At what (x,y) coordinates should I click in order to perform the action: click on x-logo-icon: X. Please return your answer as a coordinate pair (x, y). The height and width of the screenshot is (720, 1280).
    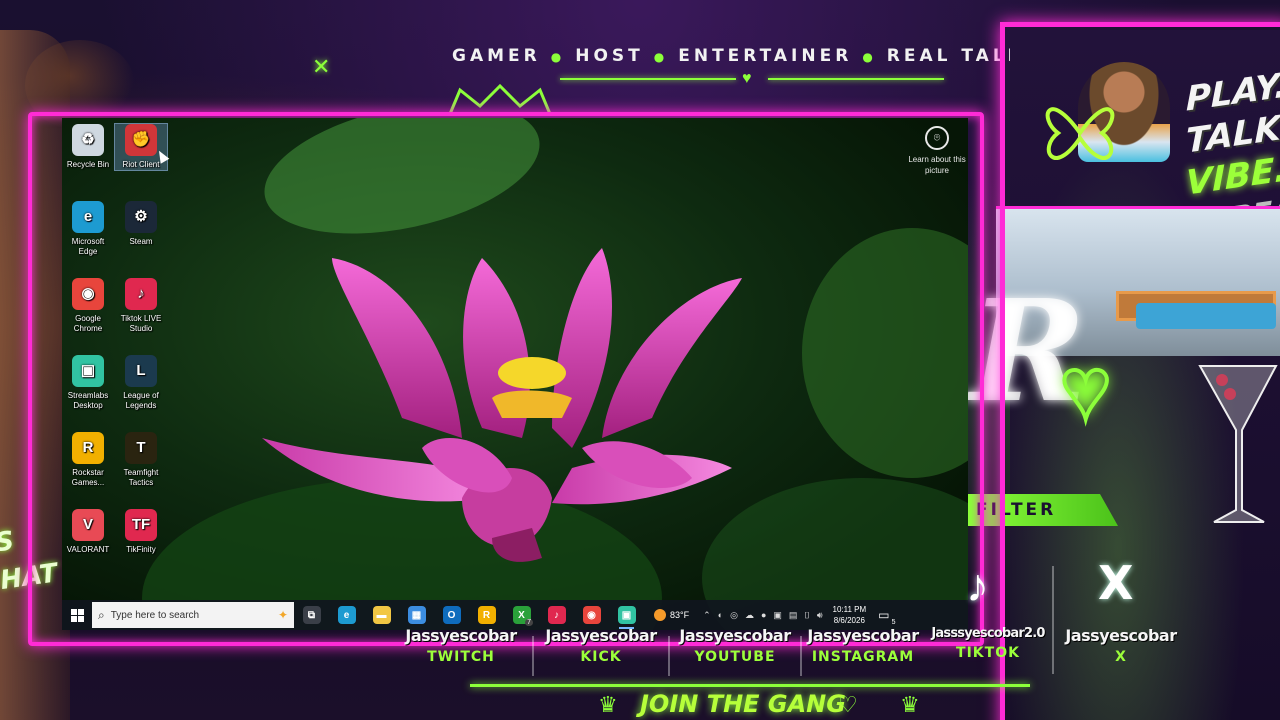
    Looking at the image, I should click on (1116, 583).